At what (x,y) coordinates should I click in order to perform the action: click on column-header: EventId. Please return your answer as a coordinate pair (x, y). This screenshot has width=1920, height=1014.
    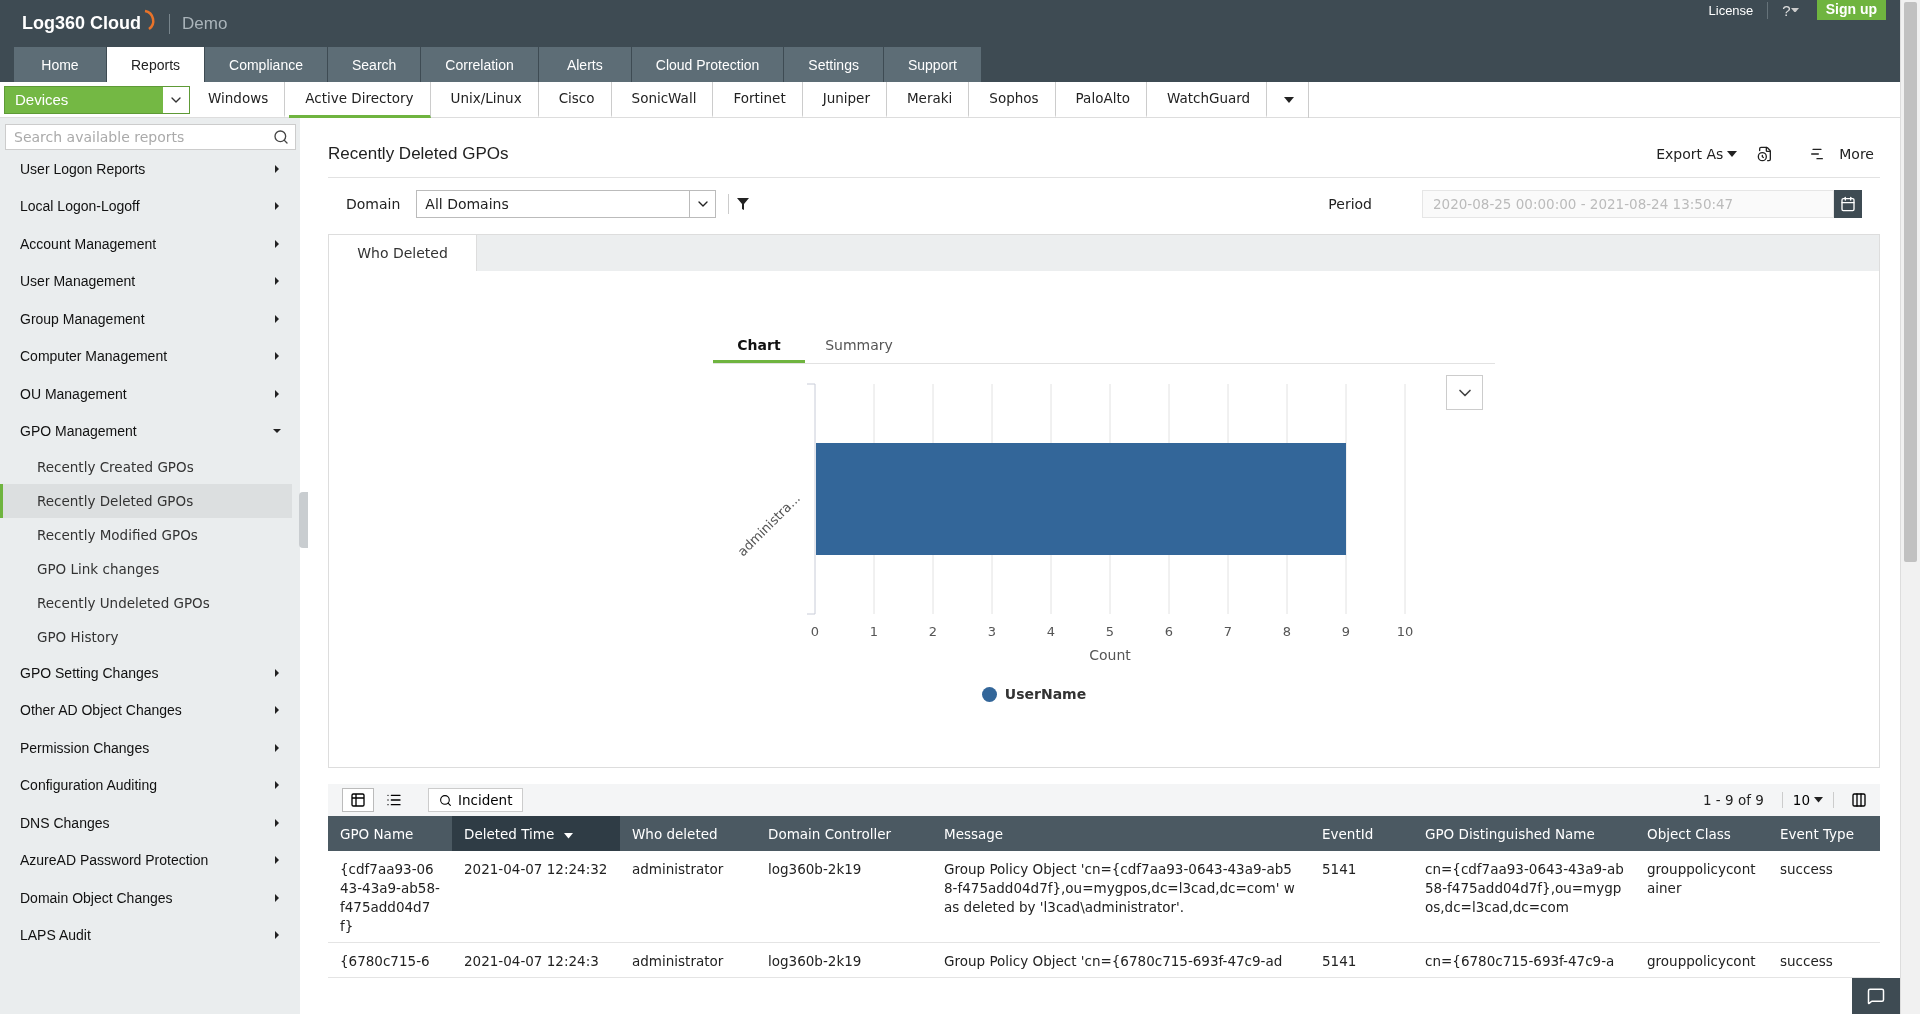
    Looking at the image, I should click on (1361, 833).